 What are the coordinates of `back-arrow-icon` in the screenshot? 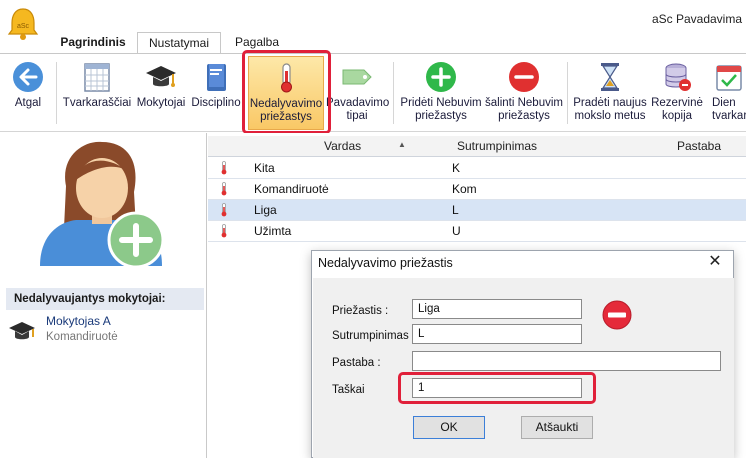 It's located at (28, 77).